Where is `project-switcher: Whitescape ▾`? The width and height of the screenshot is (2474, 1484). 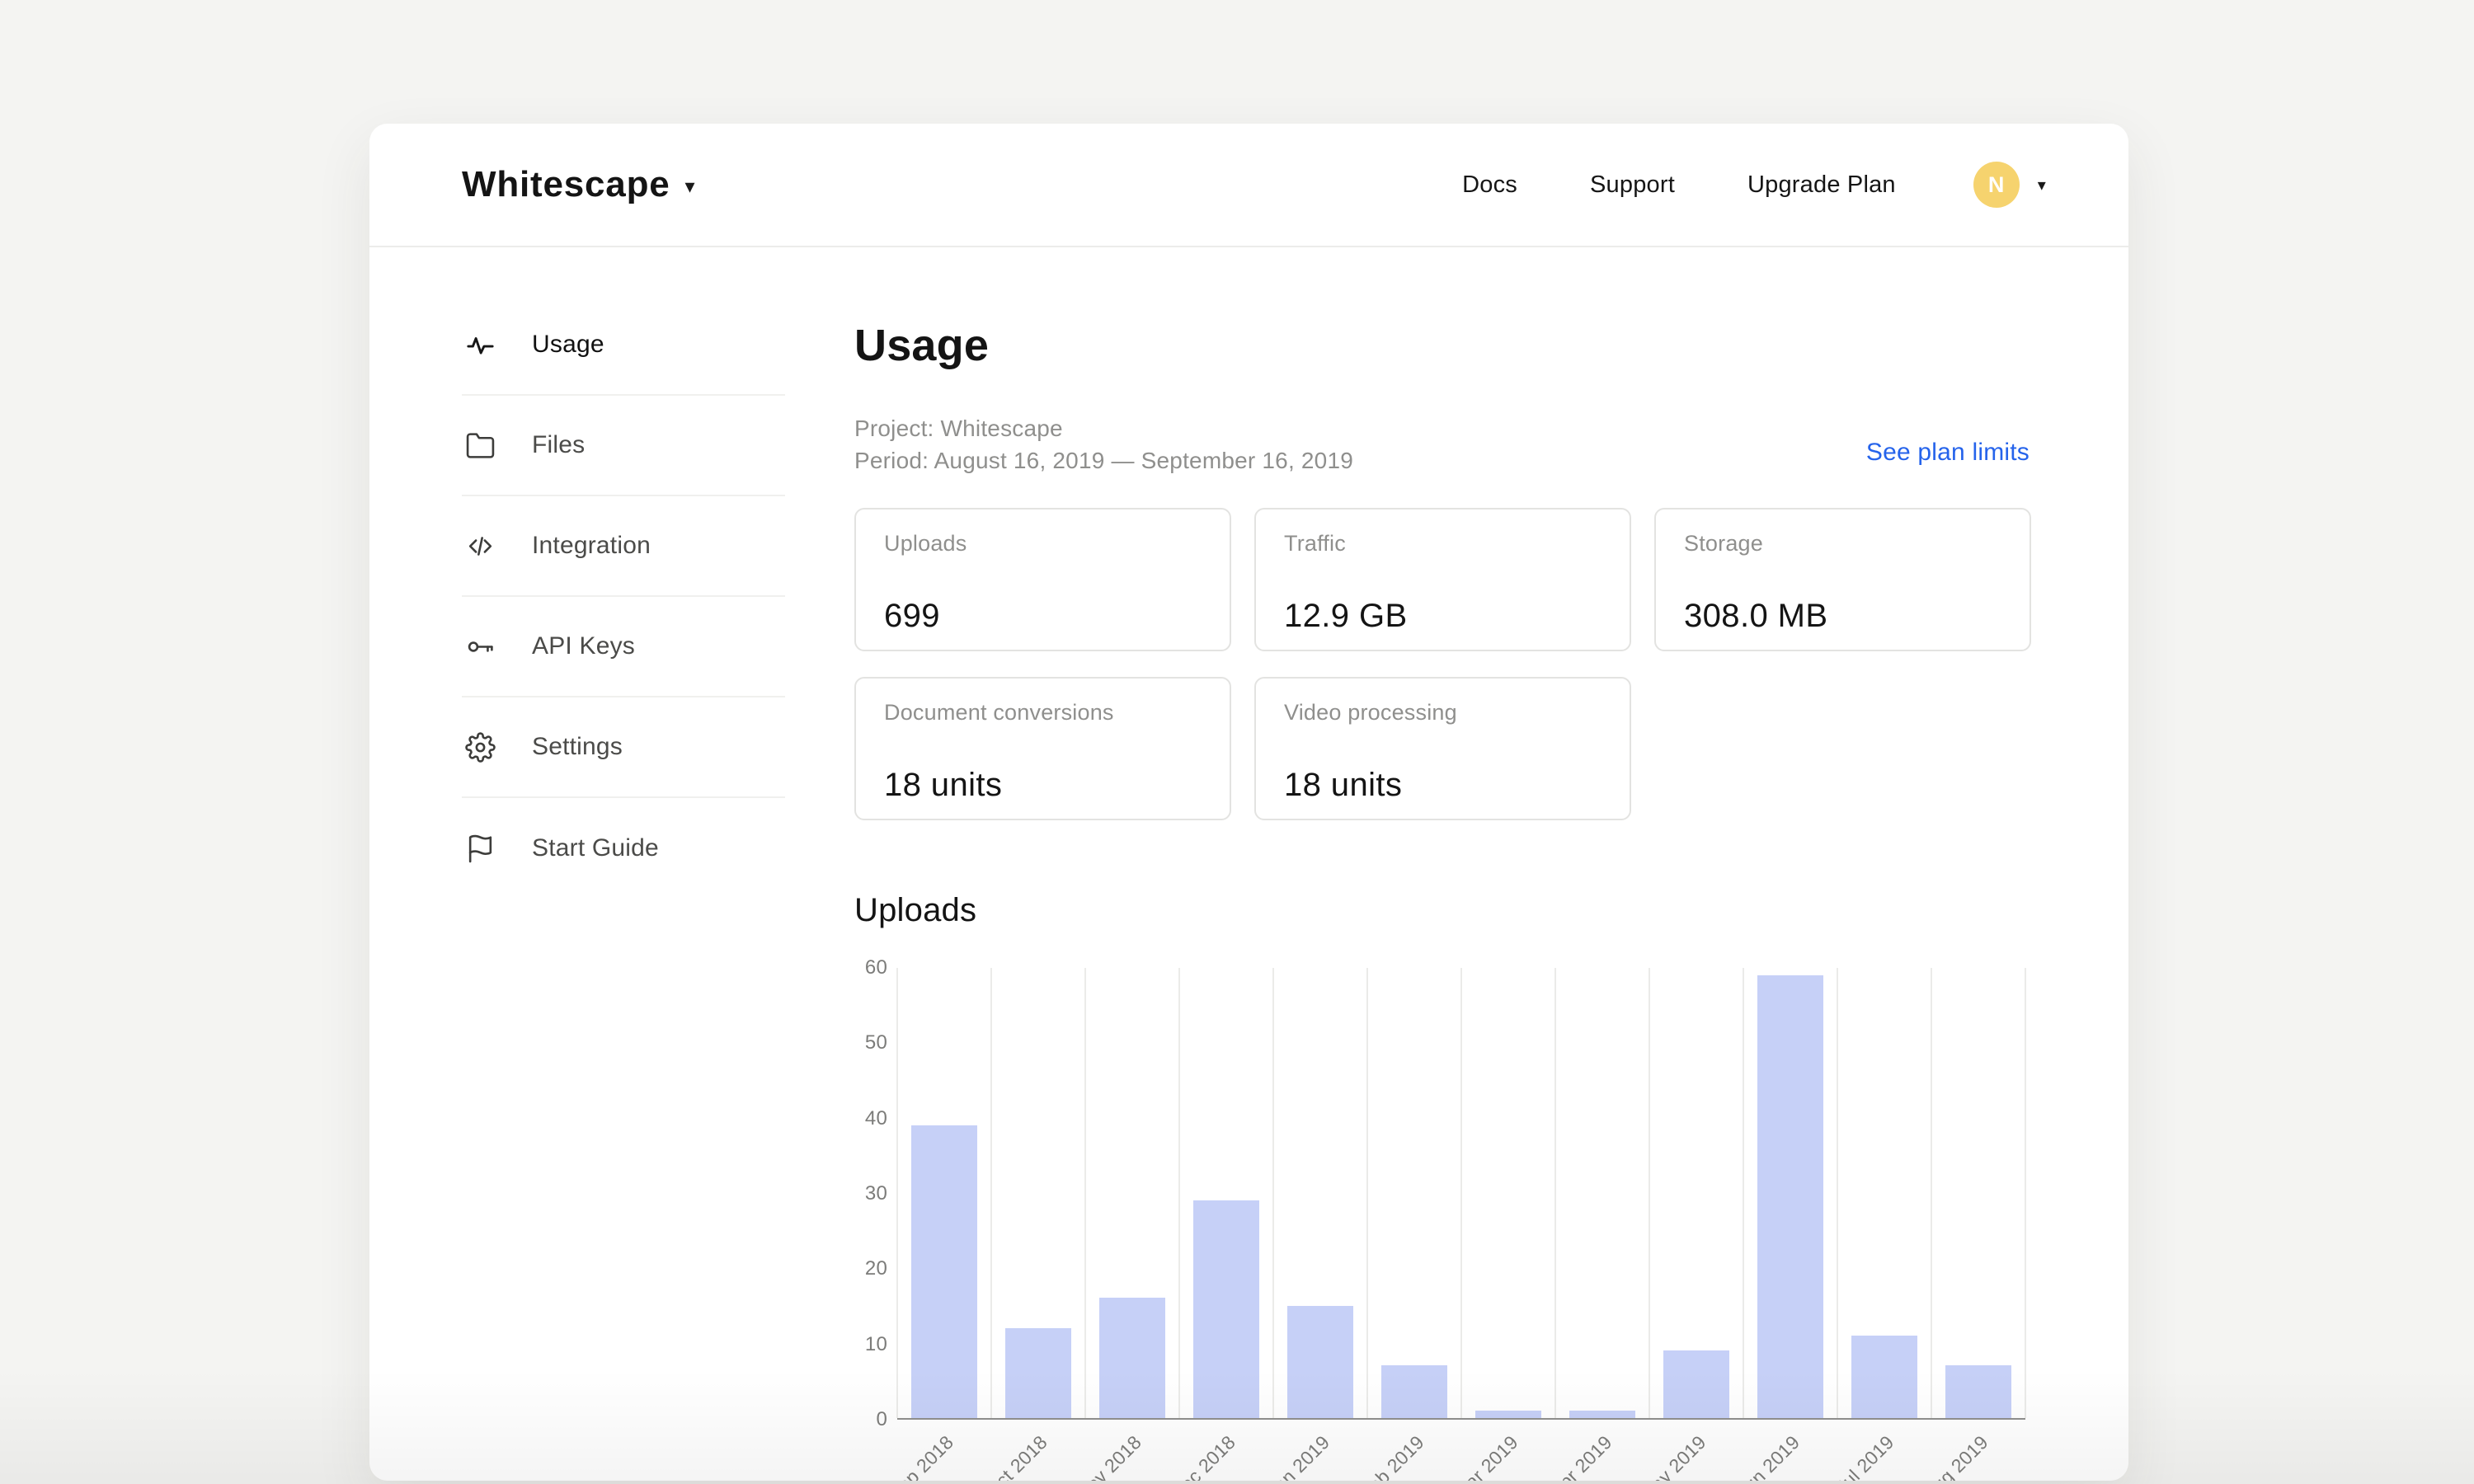
project-switcher: Whitescape ▾ is located at coordinates (578, 184).